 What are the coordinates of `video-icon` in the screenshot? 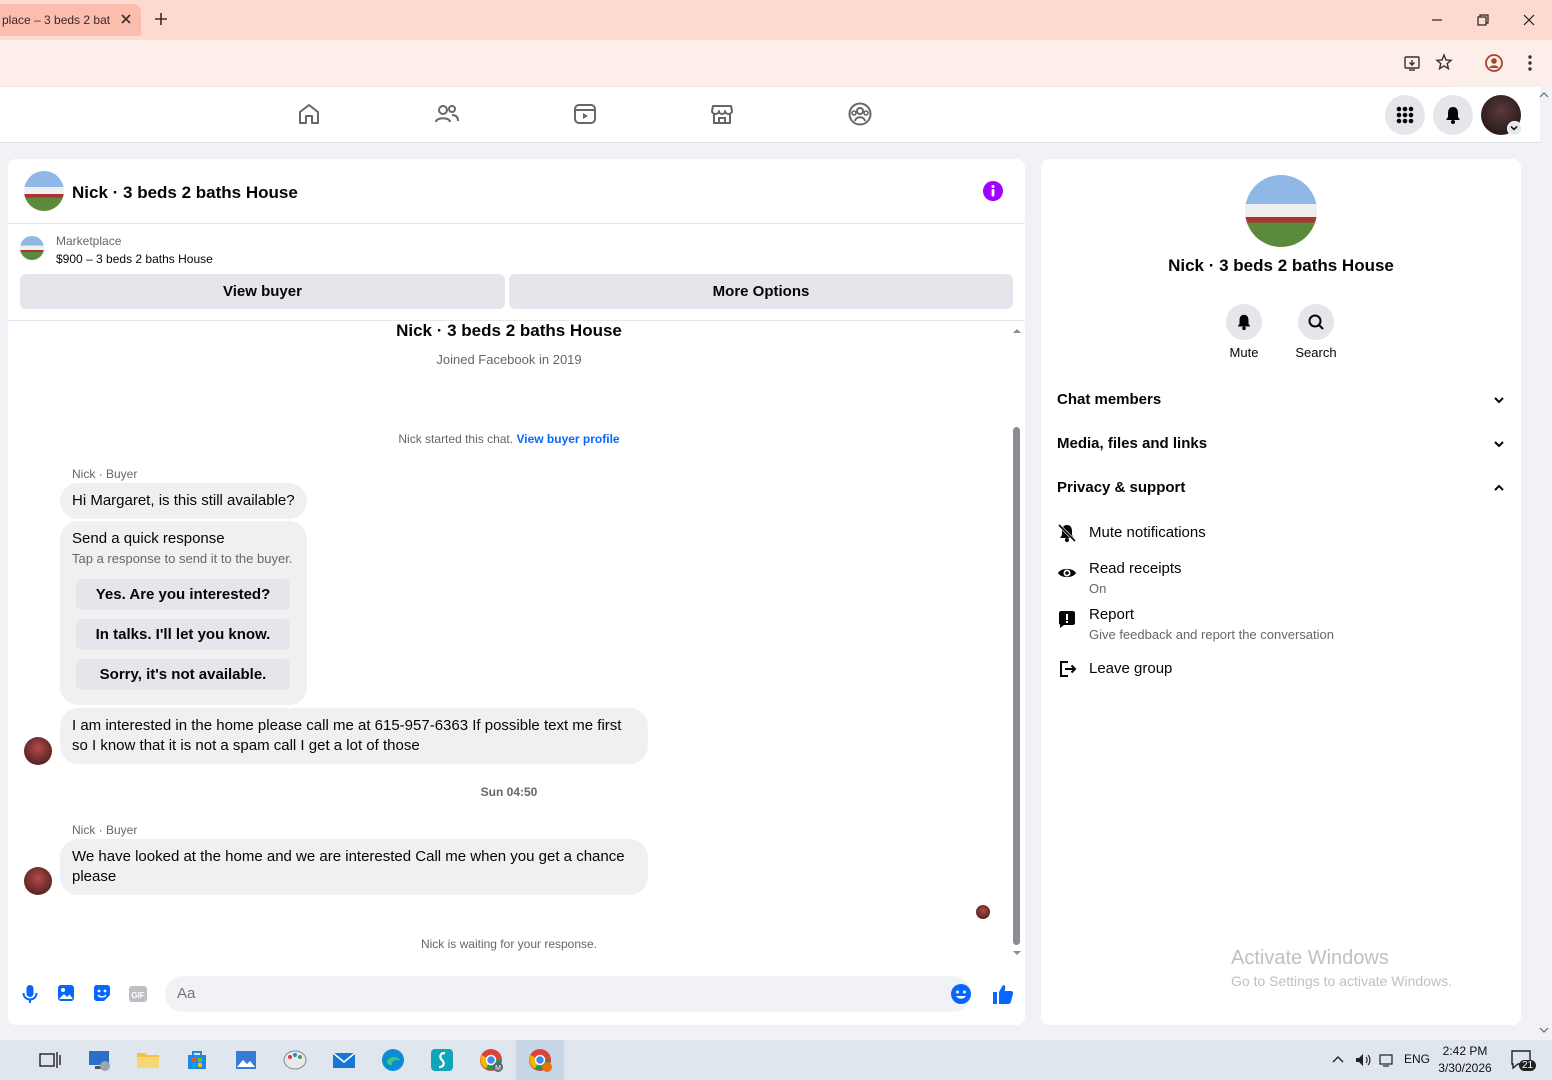 It's located at (585, 114).